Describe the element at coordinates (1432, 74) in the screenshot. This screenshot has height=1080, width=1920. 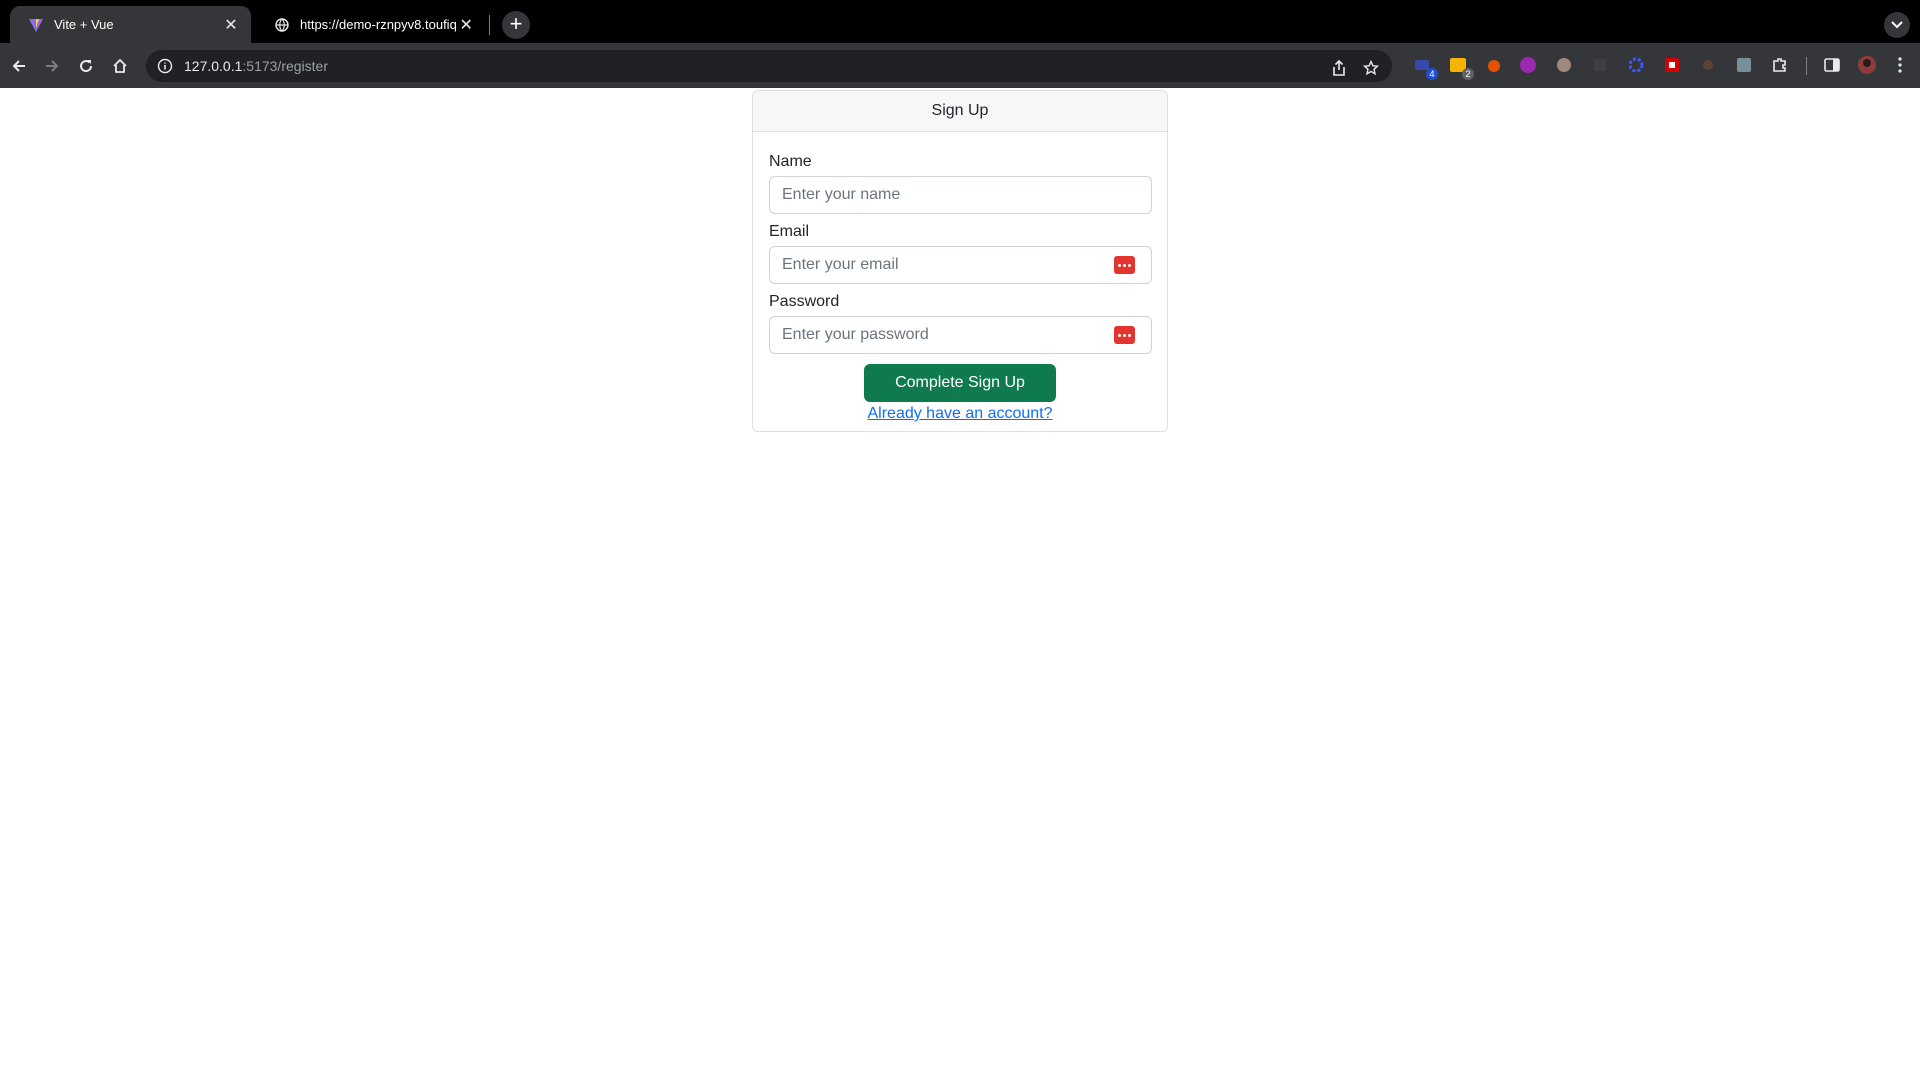
I see `extension-badge: 4` at that location.